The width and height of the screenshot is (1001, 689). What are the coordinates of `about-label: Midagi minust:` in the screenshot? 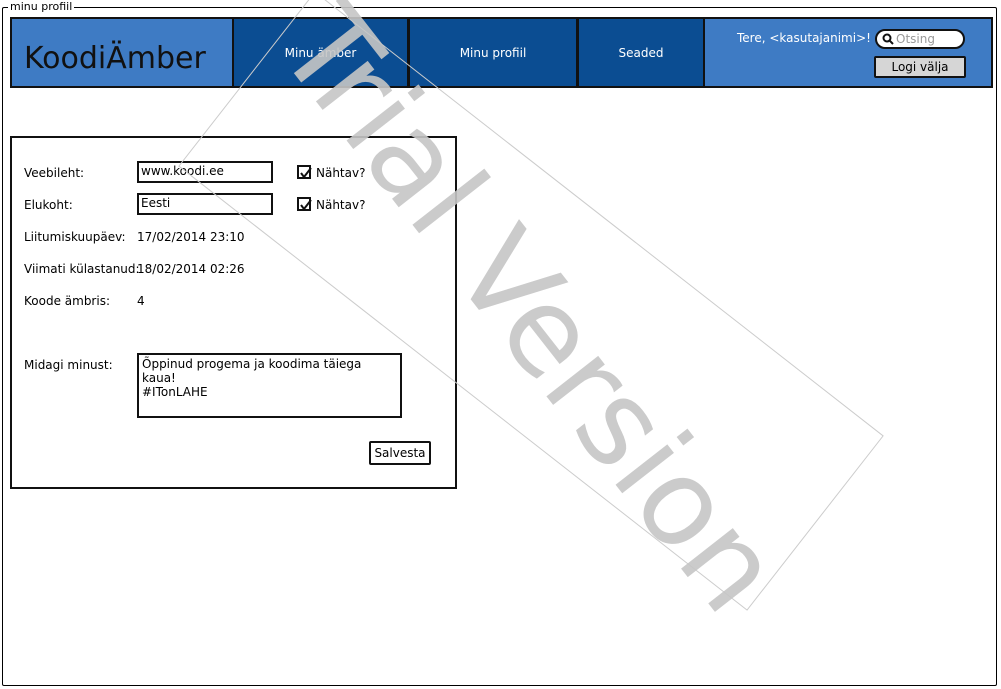 It's located at (68, 365).